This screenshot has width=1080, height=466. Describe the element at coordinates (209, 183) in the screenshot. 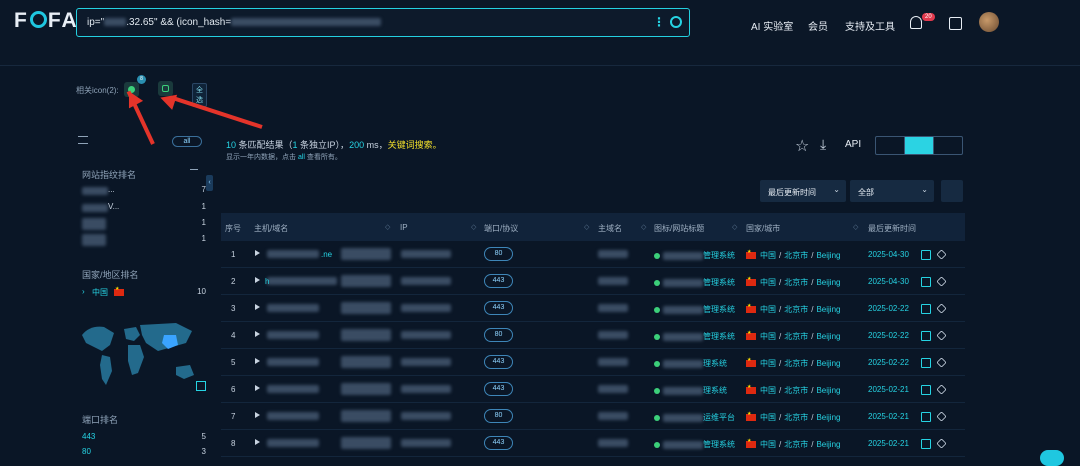

I see `collapse-sidebar-button: ‹` at that location.